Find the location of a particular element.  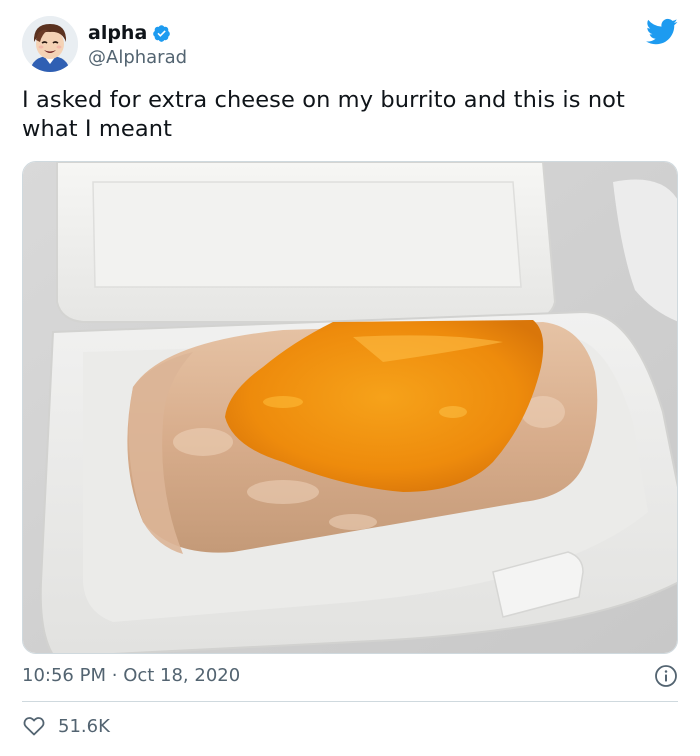

author-names: alpha @Alpharad is located at coordinates (137, 46).